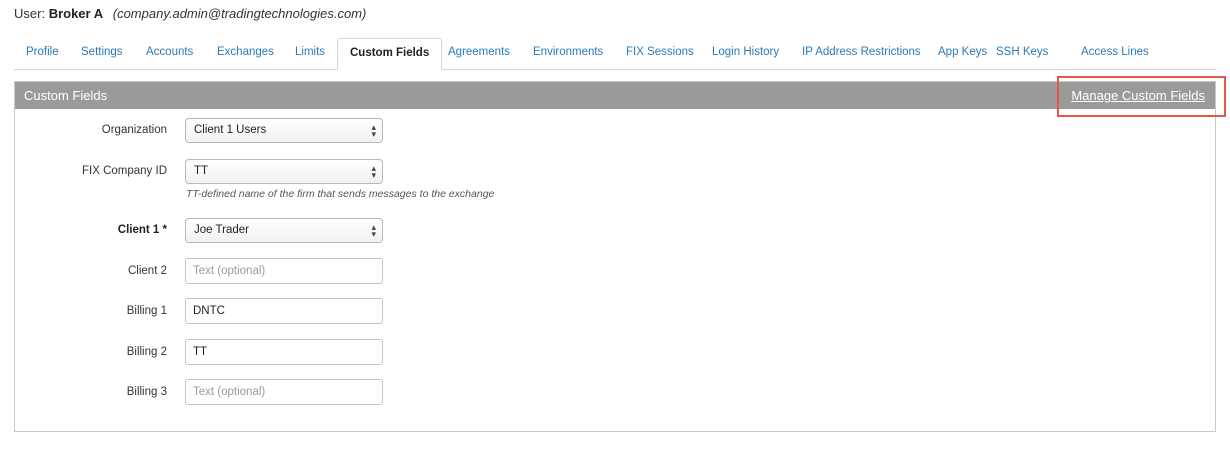  I want to click on fix-company-id-select: TT ▴ ▾, so click(284, 171).